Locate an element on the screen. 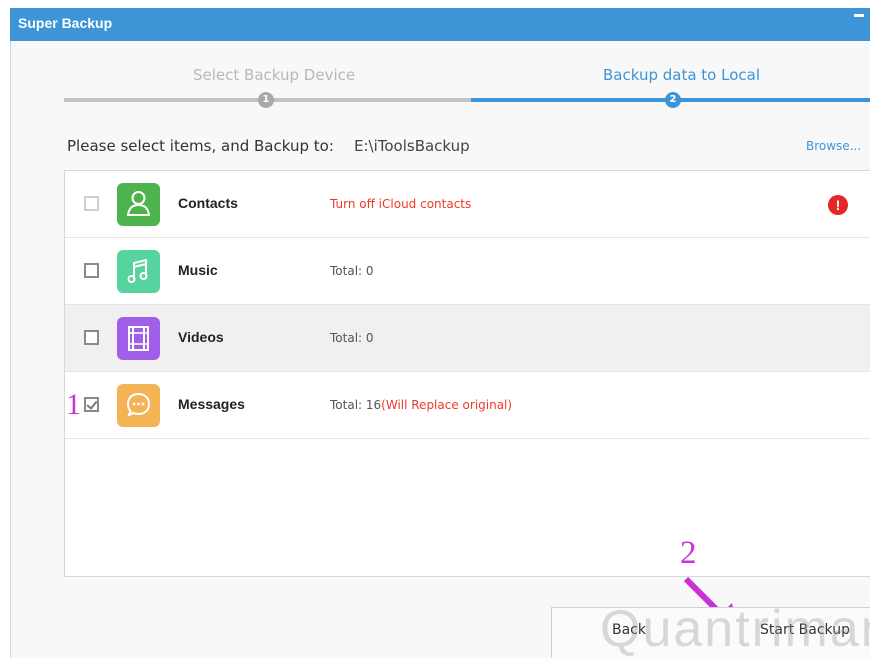 The width and height of the screenshot is (870, 659). minimize-icon is located at coordinates (859, 15).